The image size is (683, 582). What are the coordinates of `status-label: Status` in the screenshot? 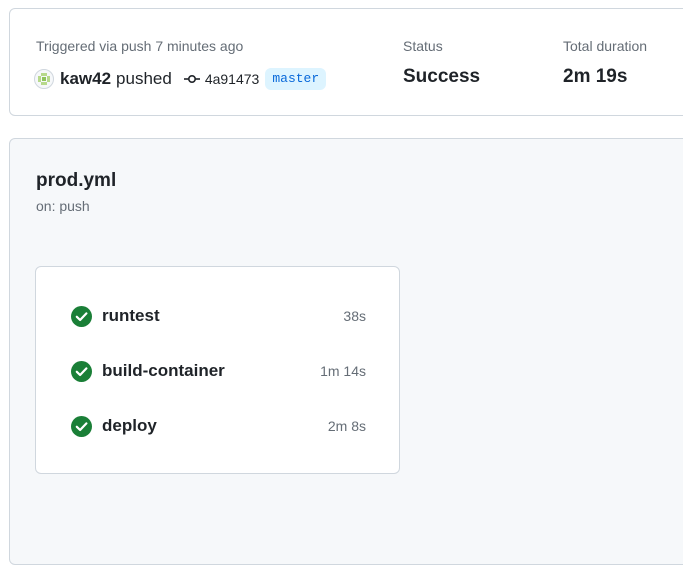 It's located at (423, 46).